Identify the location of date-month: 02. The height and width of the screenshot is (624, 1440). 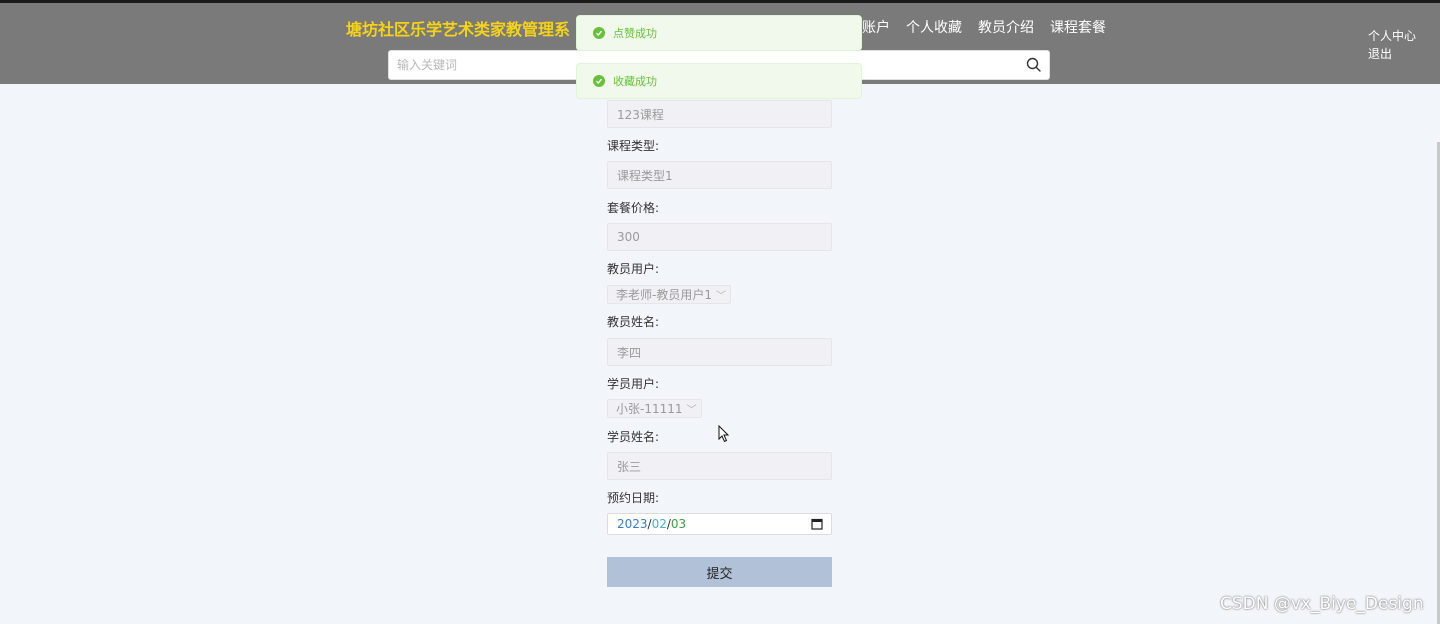
(659, 524).